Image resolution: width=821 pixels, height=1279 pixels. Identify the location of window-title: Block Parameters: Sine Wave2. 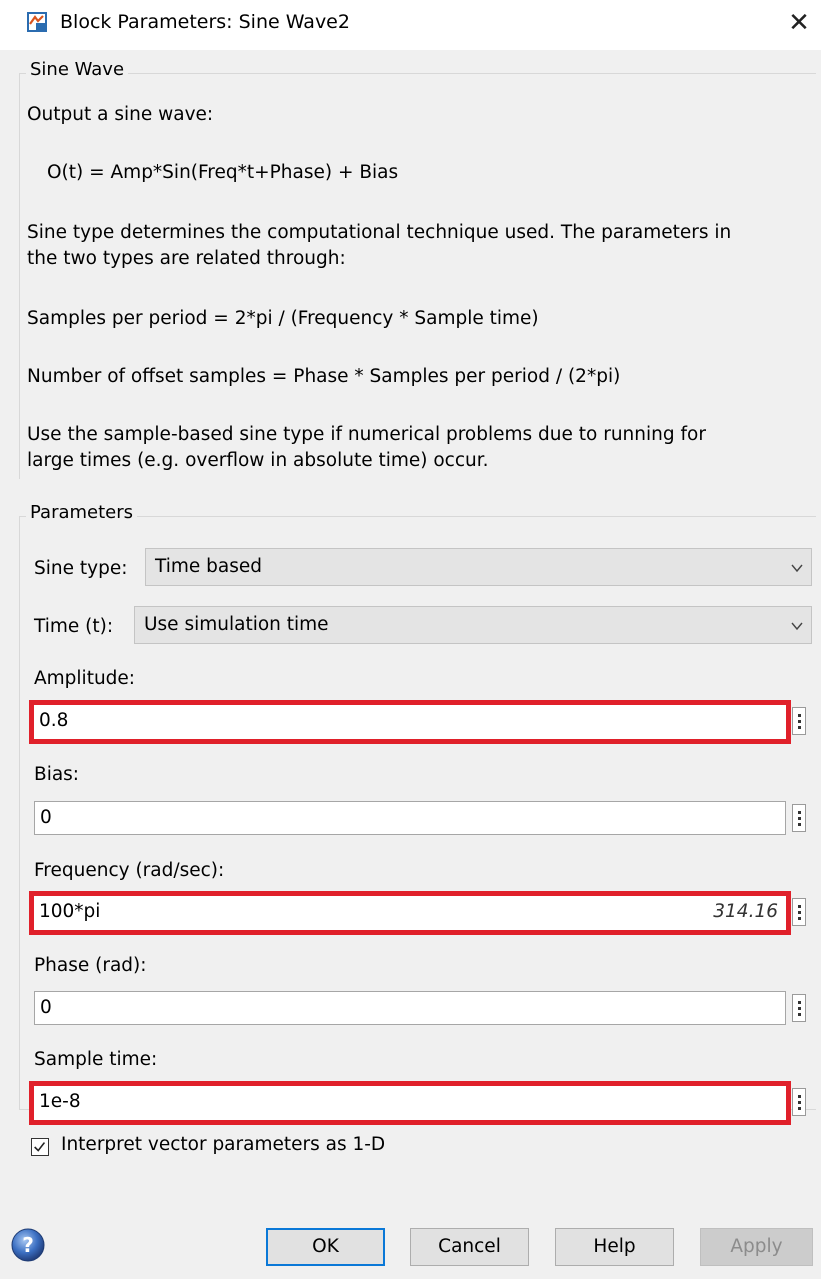
(205, 22).